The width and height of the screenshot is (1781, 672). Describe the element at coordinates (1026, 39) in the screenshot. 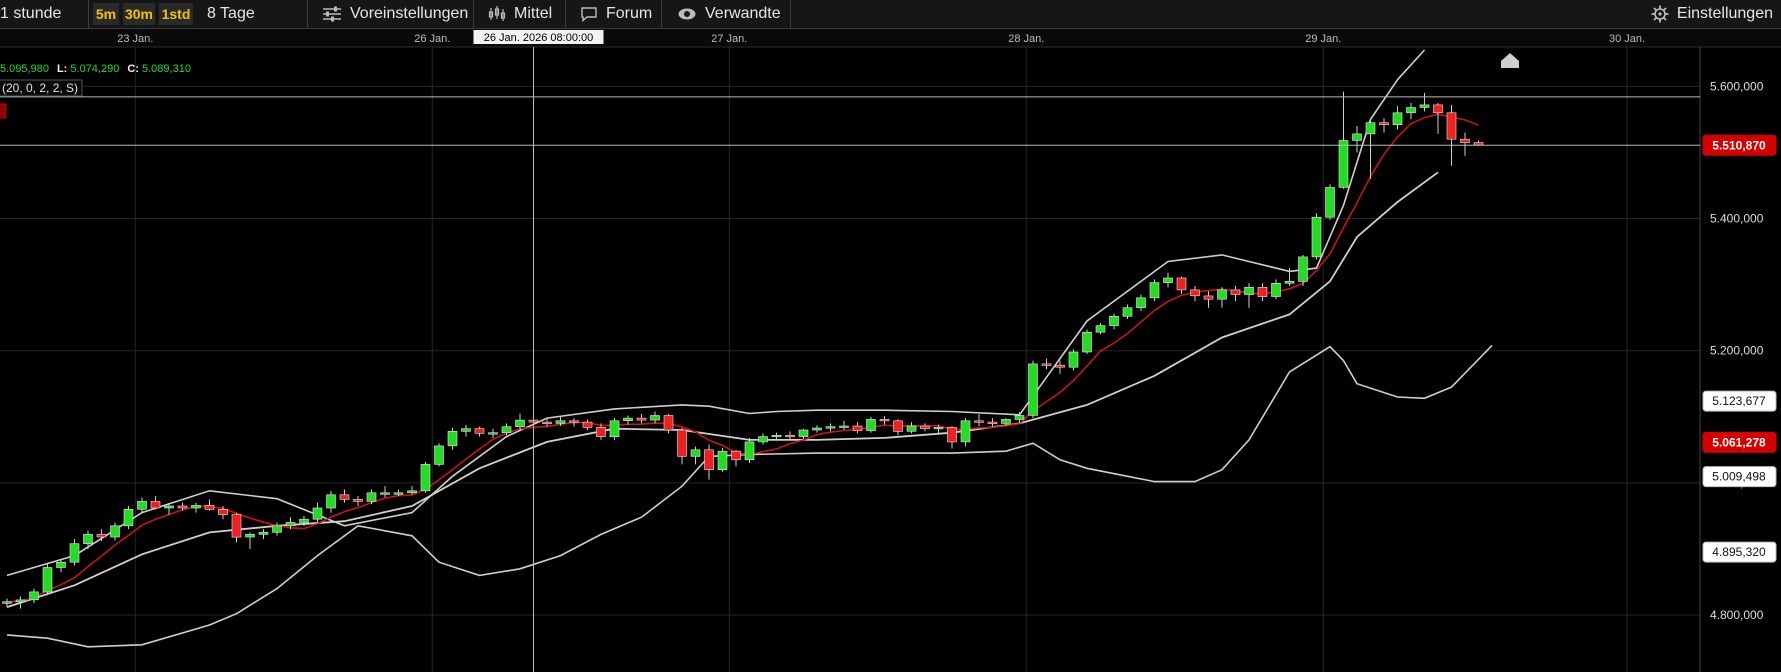

I see `date-label: 28 Jan.` at that location.